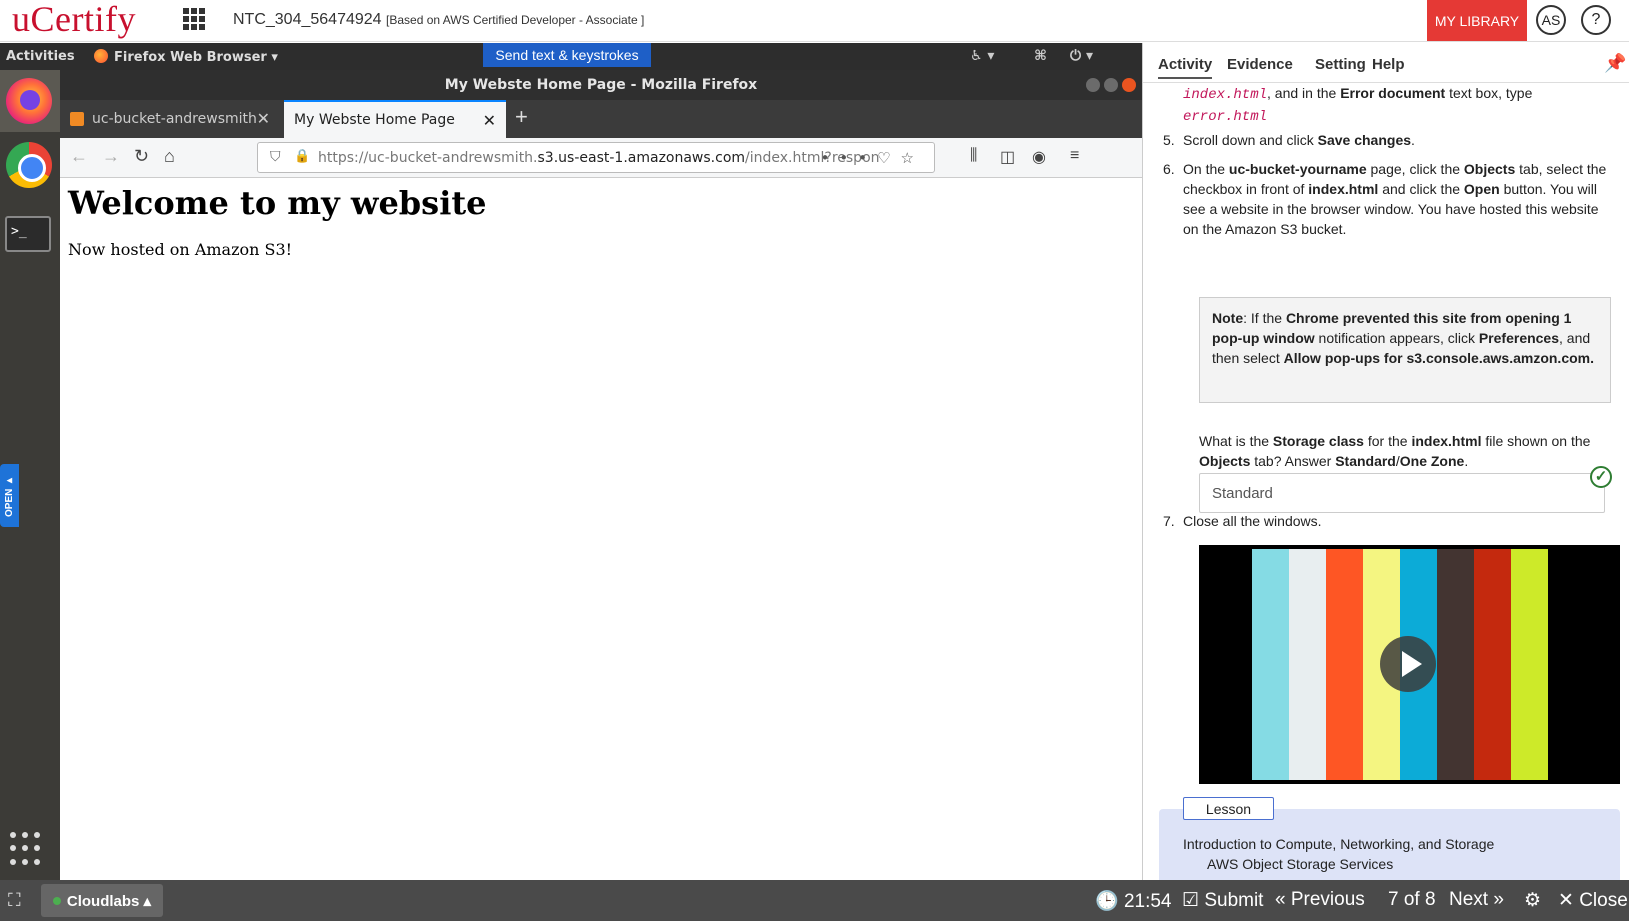  Describe the element at coordinates (1040, 56) in the screenshot. I see `network-icon: ⌘` at that location.